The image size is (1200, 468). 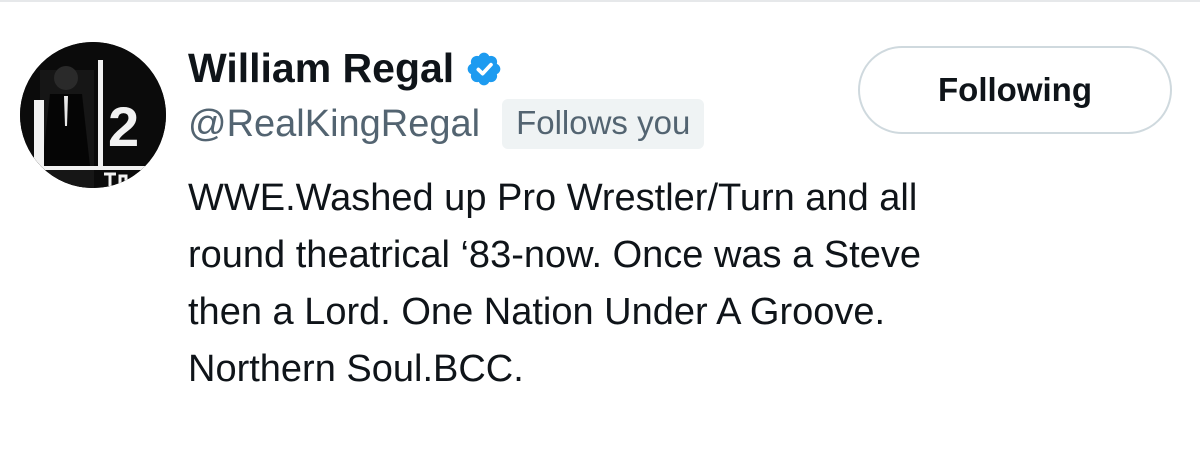 I want to click on name-row: William Regal, so click(x=346, y=68).